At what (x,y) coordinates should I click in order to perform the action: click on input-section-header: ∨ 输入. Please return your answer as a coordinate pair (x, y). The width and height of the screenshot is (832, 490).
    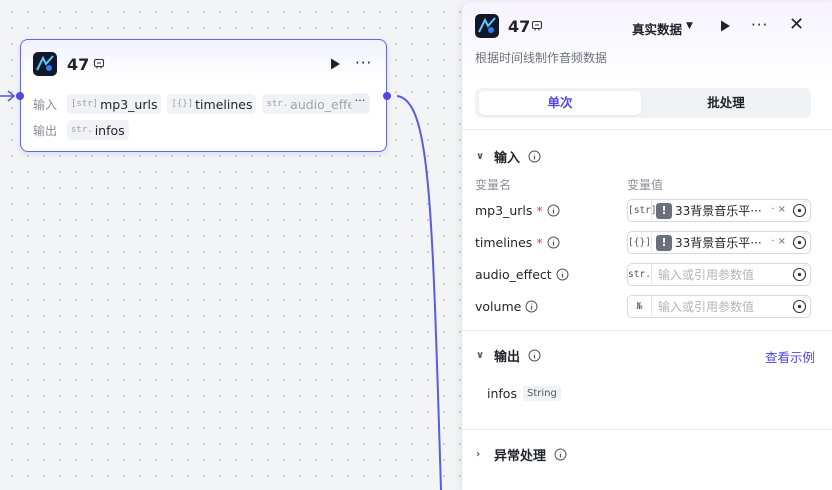
    Looking at the image, I should click on (508, 156).